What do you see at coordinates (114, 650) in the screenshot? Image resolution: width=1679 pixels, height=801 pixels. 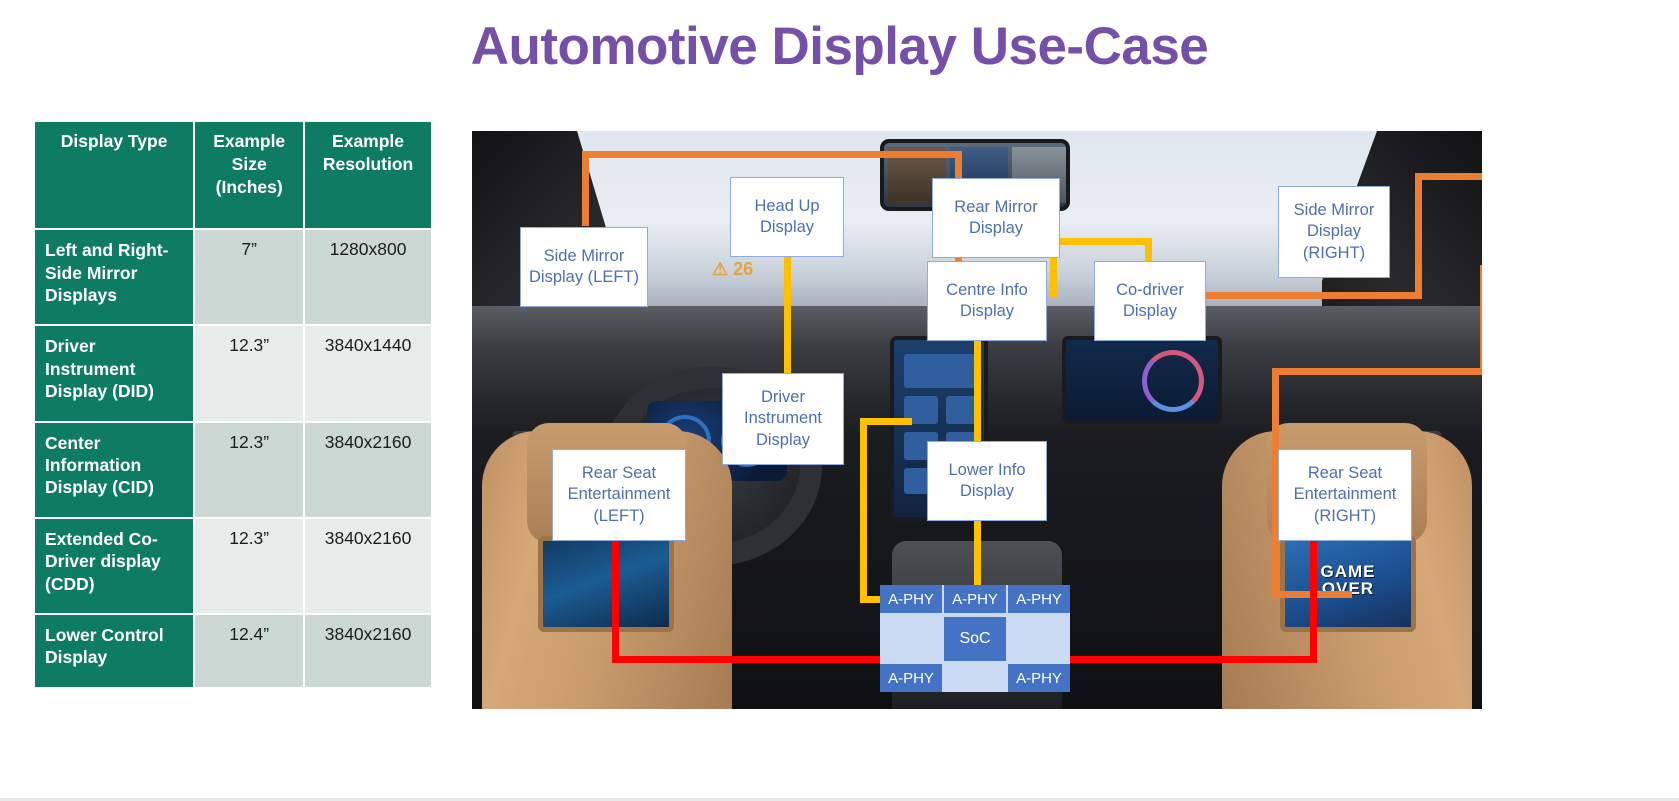 I see `cell-display-type: Lower Control Display` at bounding box center [114, 650].